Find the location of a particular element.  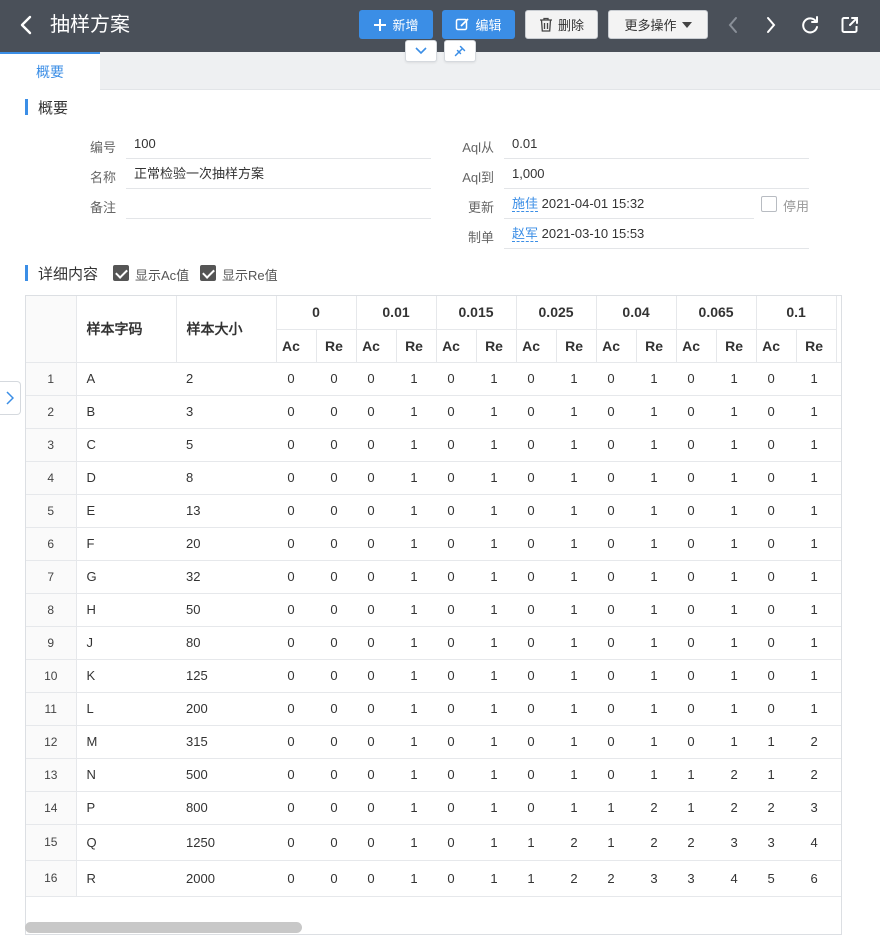

table-row: 3C500010101010101 is located at coordinates (433, 445).